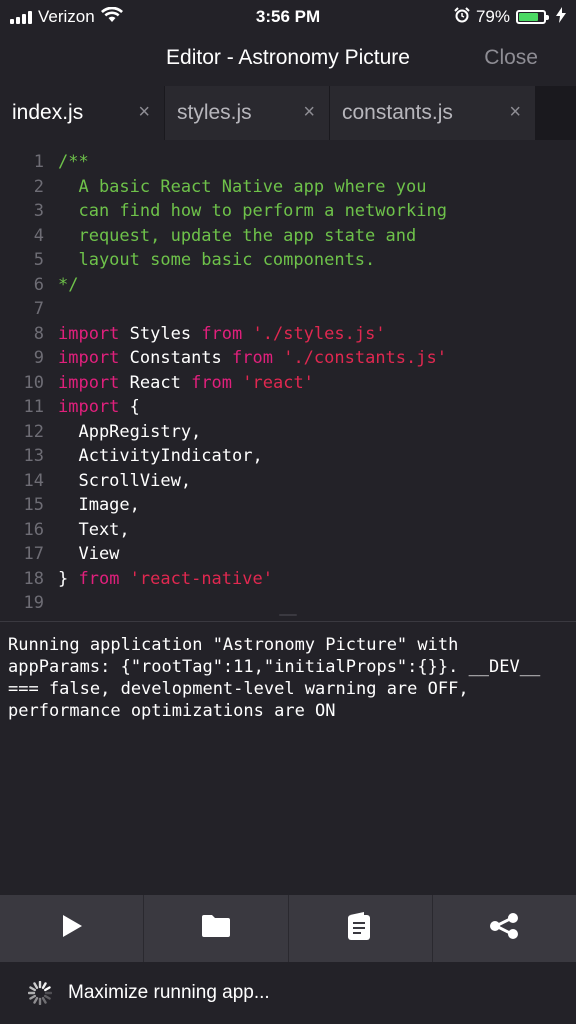  I want to click on line-number: 18, so click(33, 578).